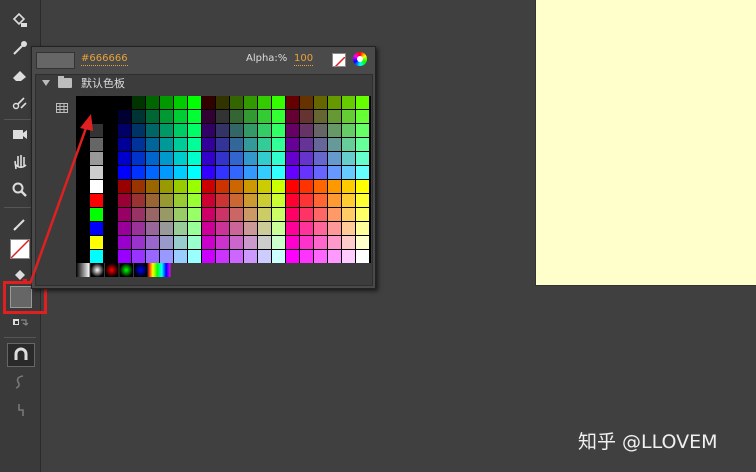  Describe the element at coordinates (20, 75) in the screenshot. I see `eraser-icon` at that location.